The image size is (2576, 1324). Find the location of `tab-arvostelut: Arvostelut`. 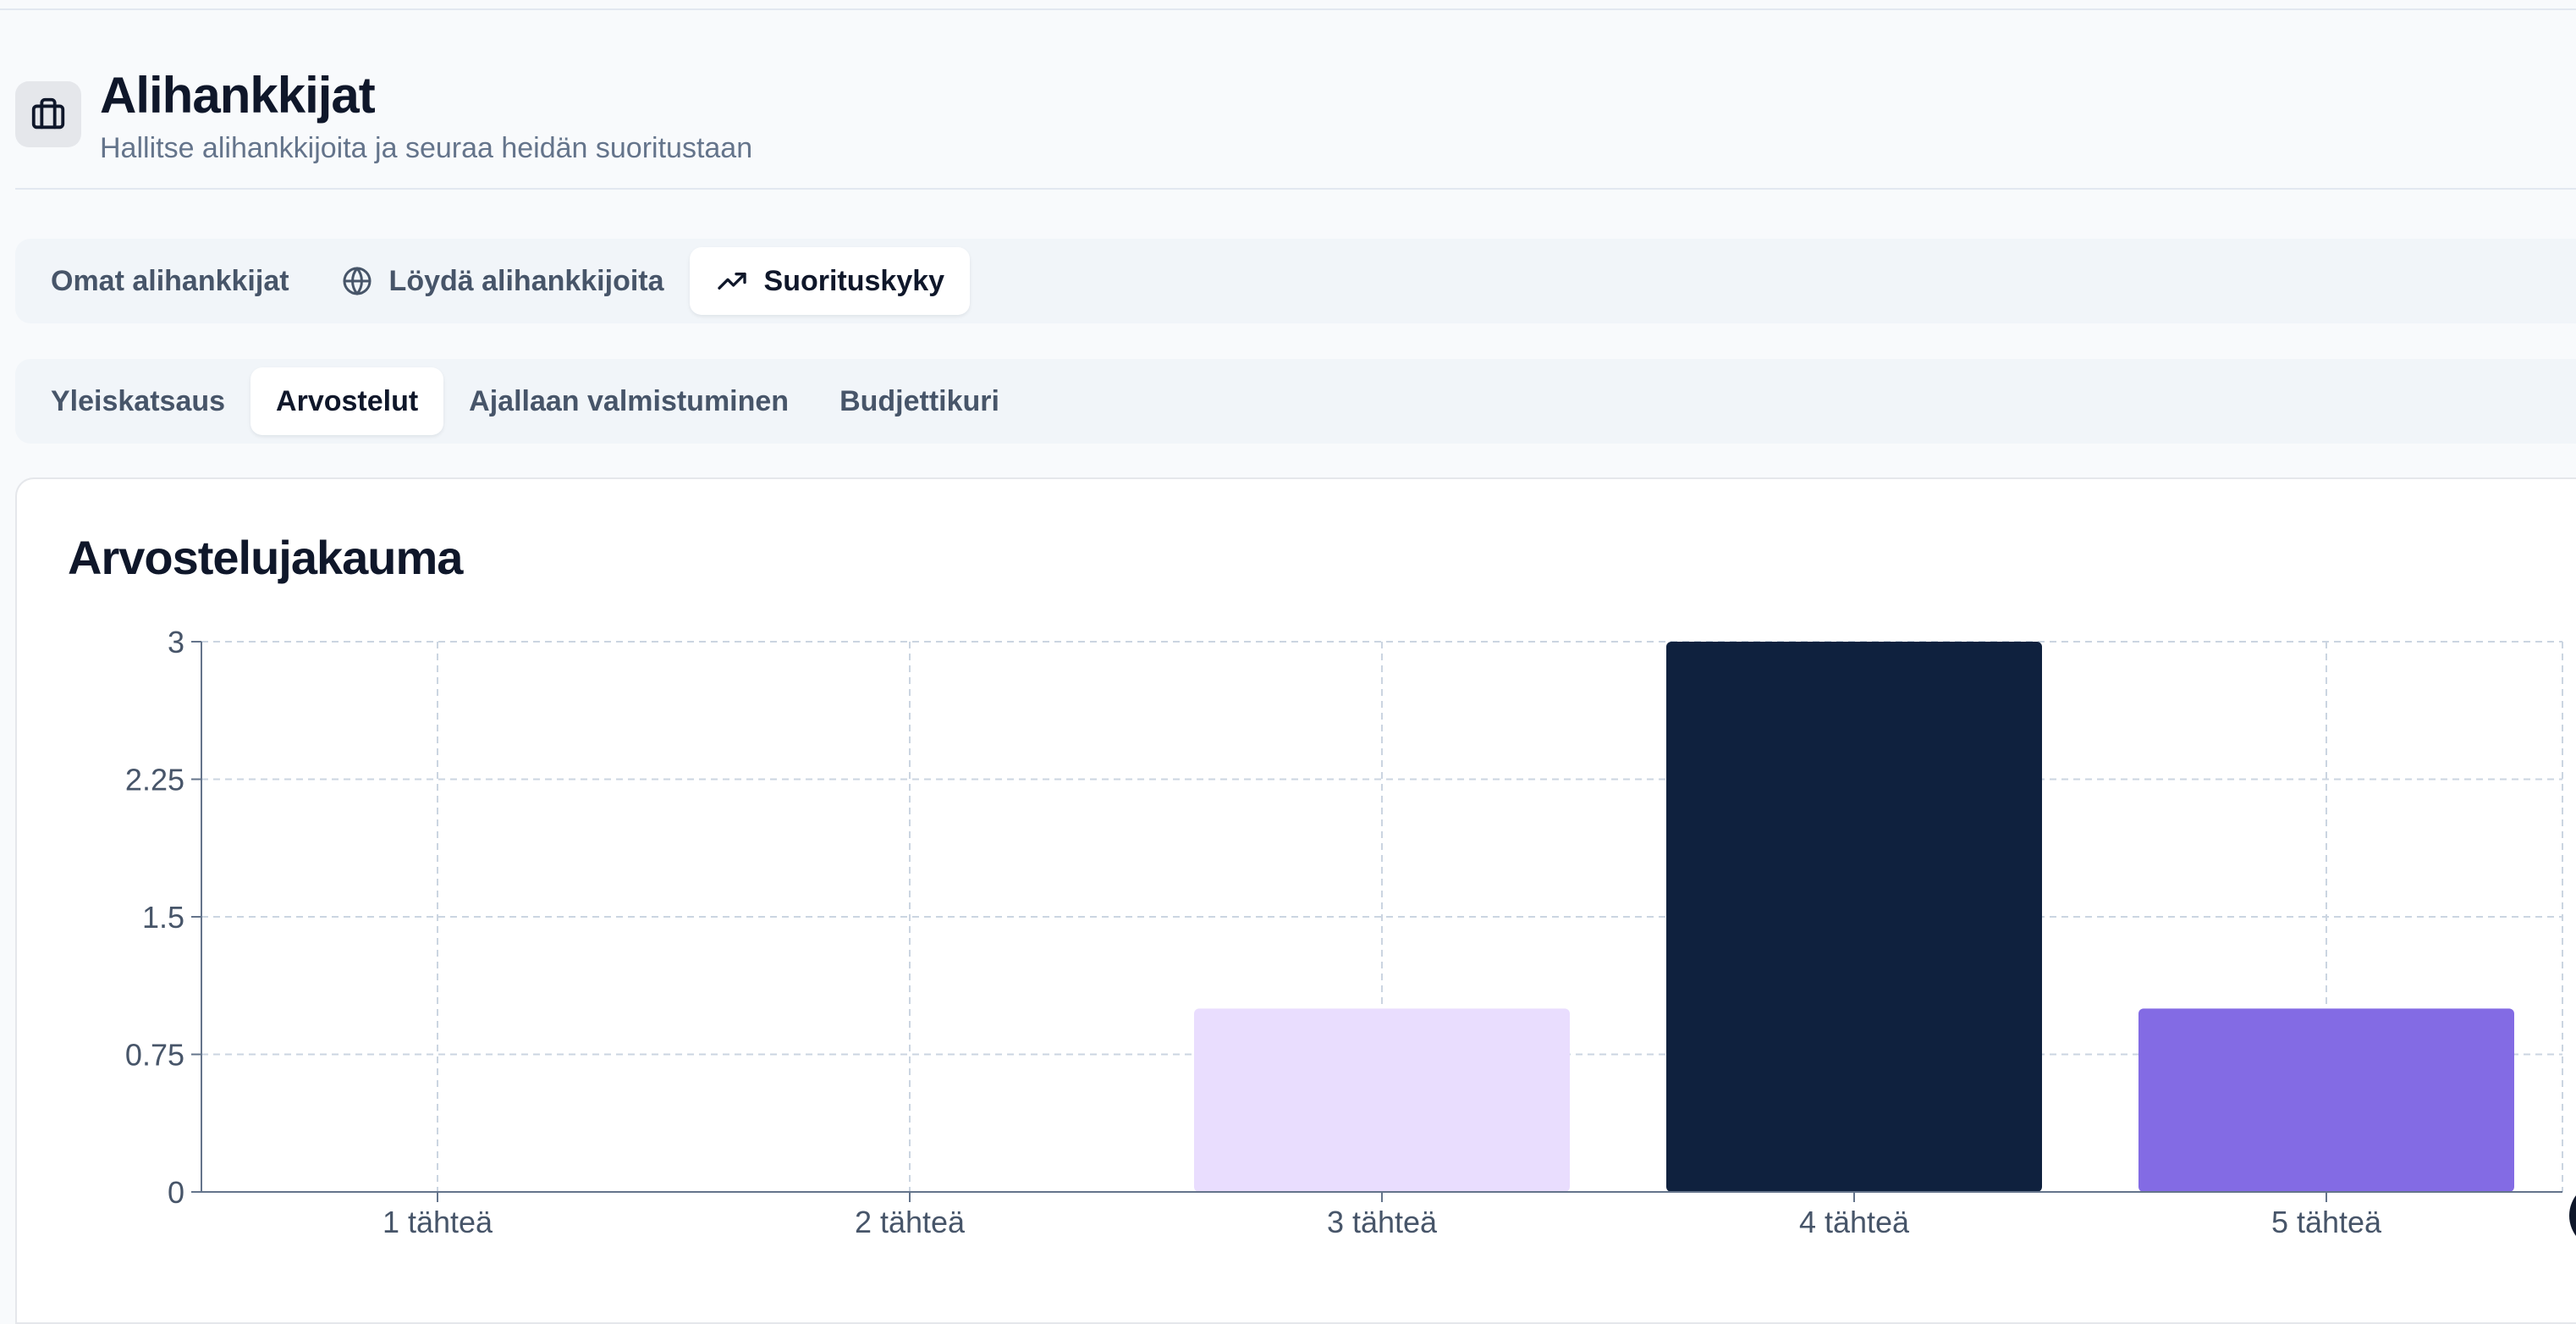

tab-arvostelut: Arvostelut is located at coordinates (347, 401).